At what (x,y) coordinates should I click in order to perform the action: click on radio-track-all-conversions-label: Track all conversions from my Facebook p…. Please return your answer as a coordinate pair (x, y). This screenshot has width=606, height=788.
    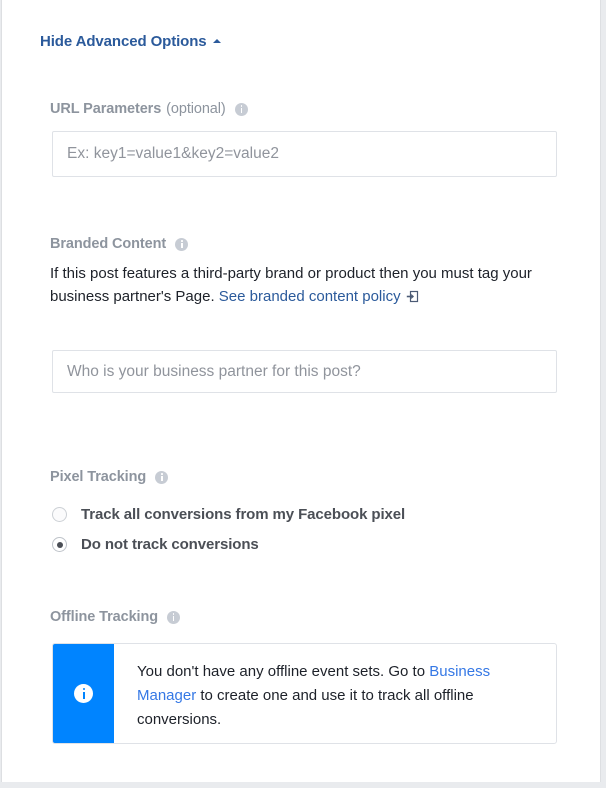
    Looking at the image, I should click on (243, 514).